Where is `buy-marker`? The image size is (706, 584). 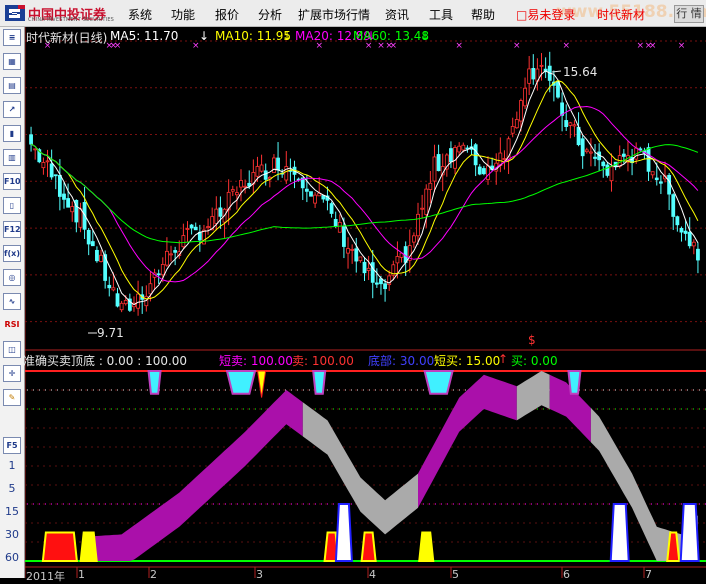 buy-marker is located at coordinates (673, 546).